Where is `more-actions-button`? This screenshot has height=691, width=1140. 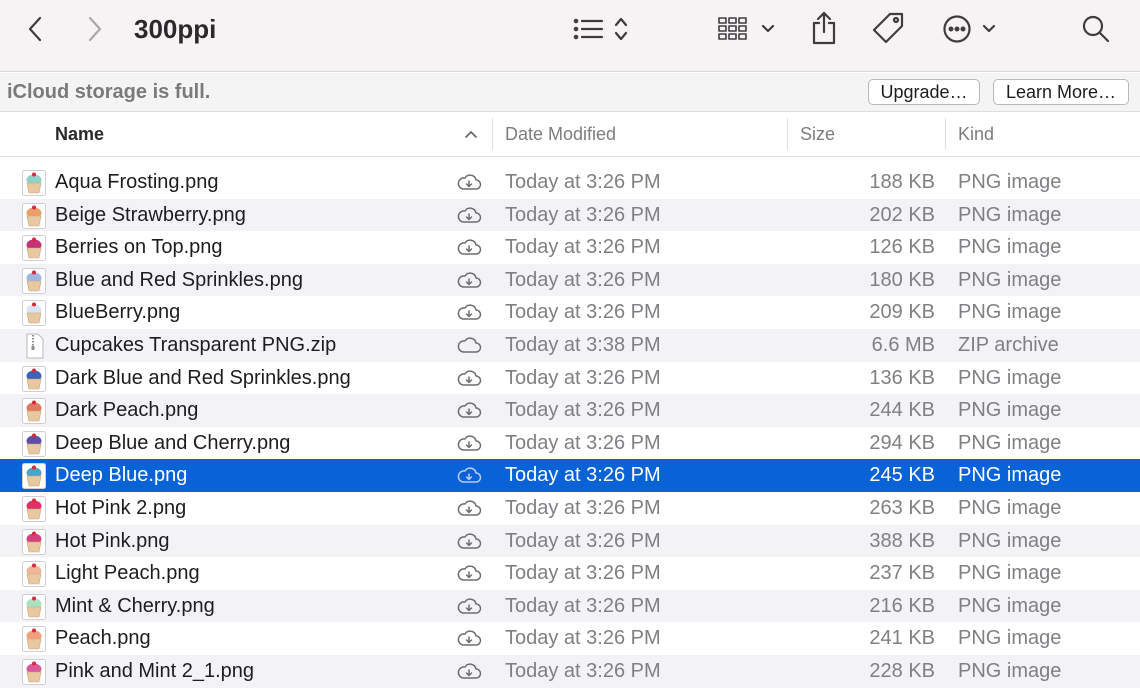
more-actions-button is located at coordinates (970, 29).